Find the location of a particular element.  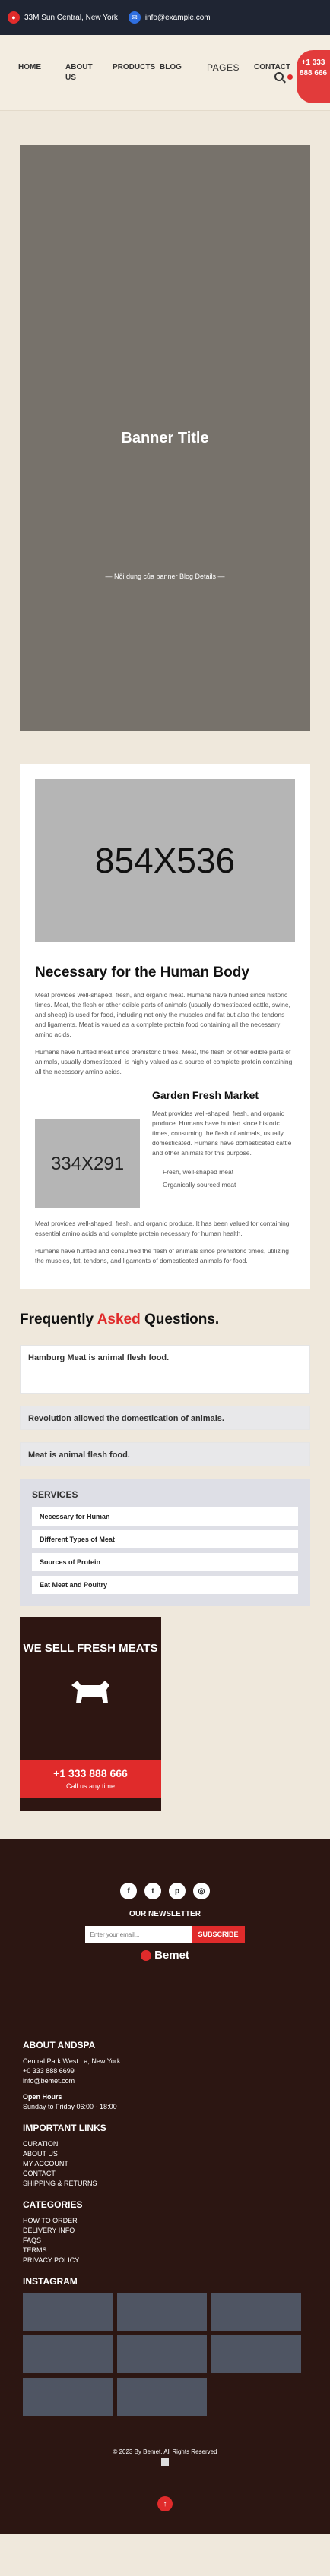

cart-badge-icon is located at coordinates (290, 77).